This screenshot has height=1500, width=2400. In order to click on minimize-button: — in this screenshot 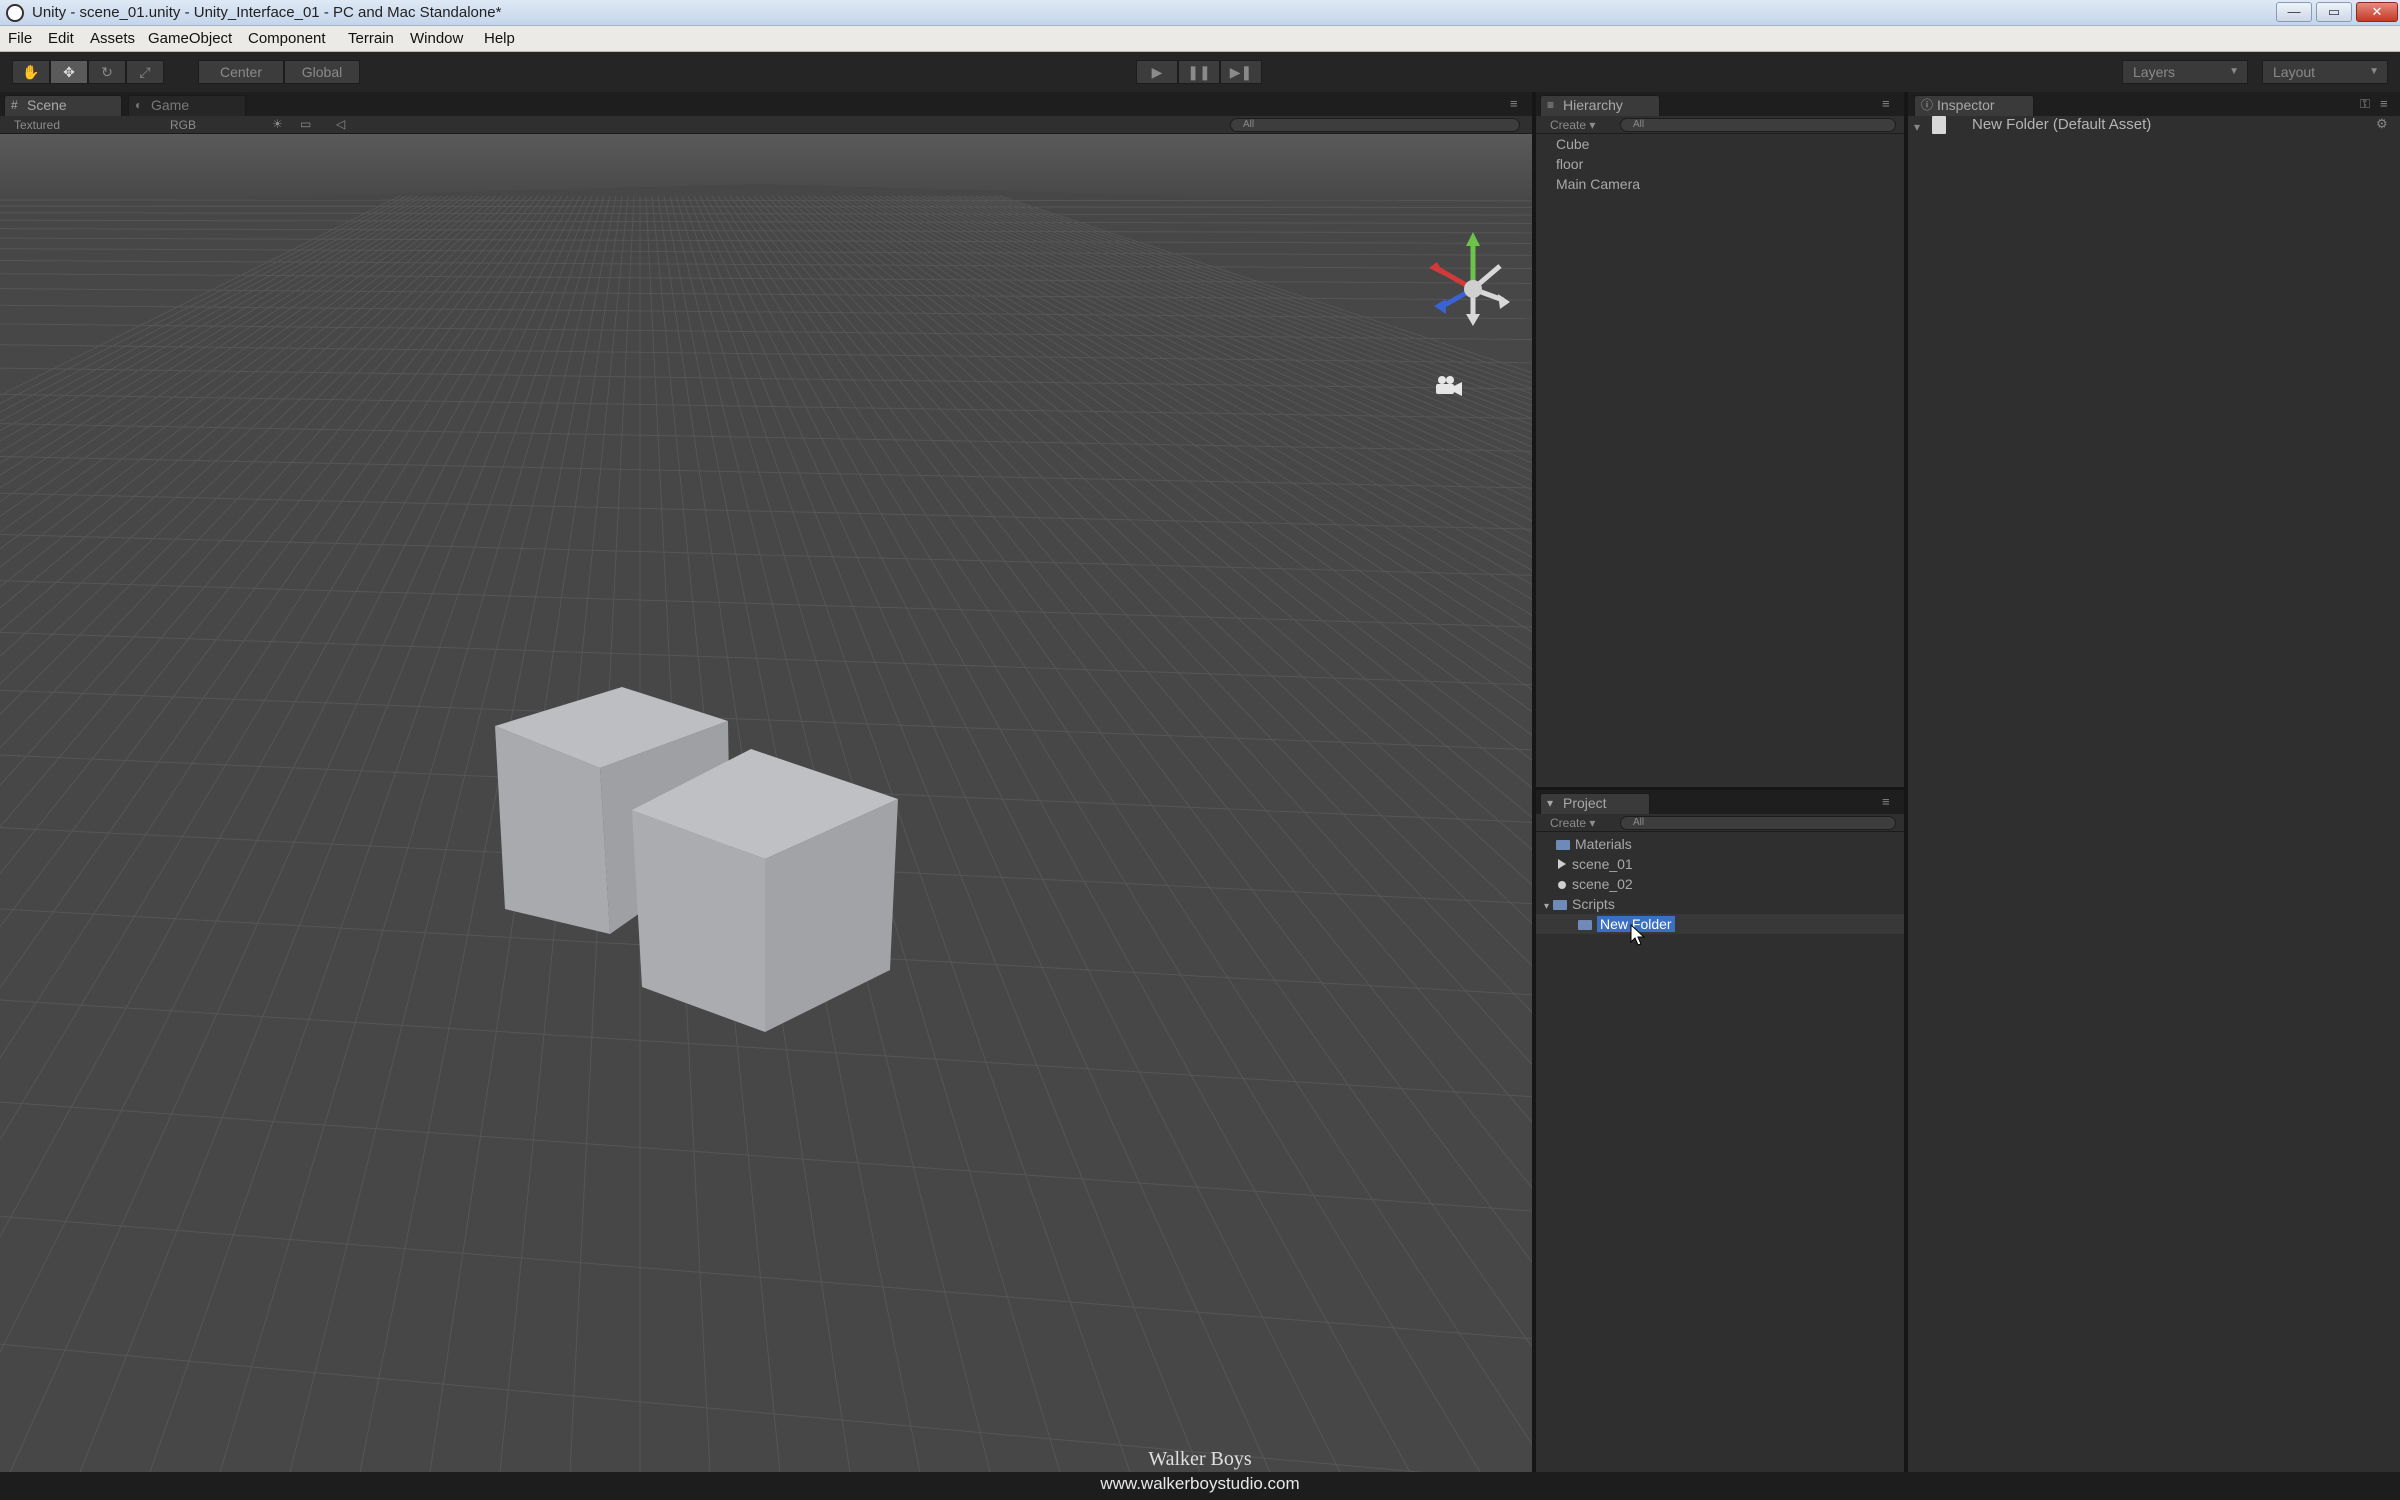, I will do `click(2294, 12)`.